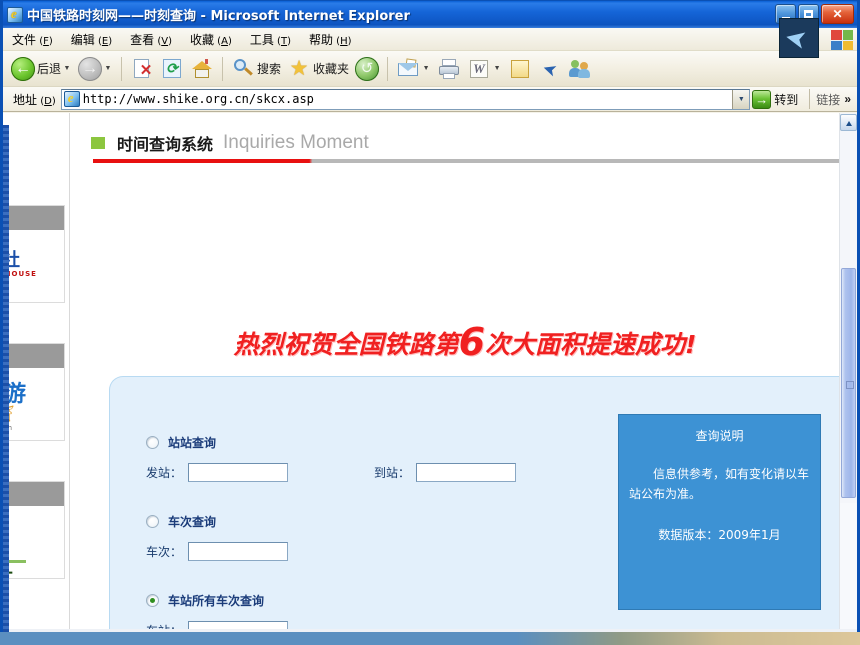 The width and height of the screenshot is (860, 645). I want to click on vertical-scroll-track, so click(848, 567).